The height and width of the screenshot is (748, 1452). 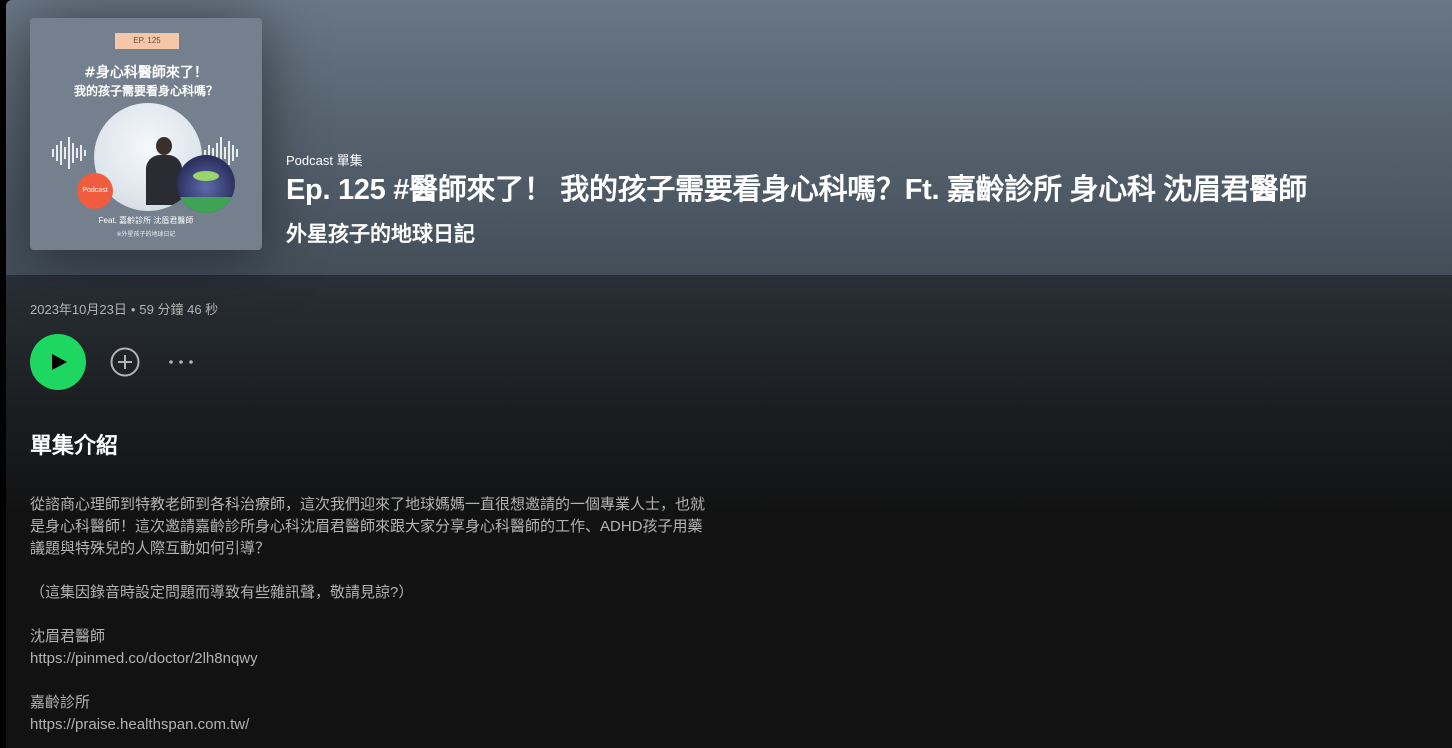 What do you see at coordinates (69, 153) in the screenshot?
I see `sound-wave-left-icon` at bounding box center [69, 153].